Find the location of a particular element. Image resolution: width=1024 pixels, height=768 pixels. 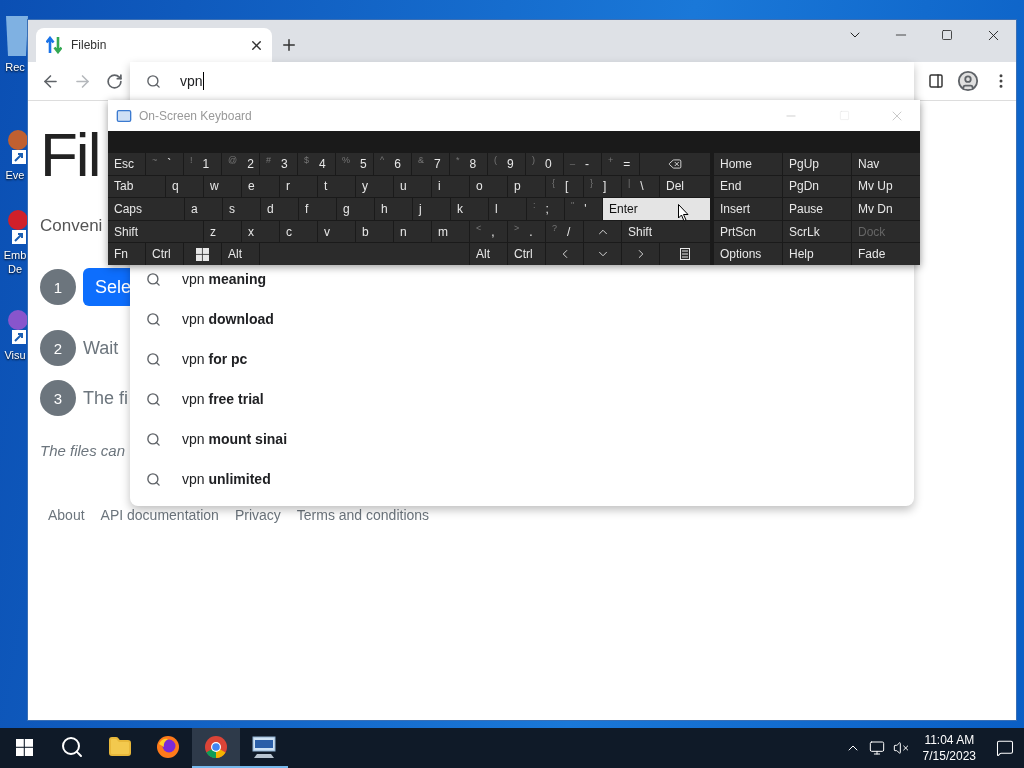

key: r is located at coordinates (298, 186).